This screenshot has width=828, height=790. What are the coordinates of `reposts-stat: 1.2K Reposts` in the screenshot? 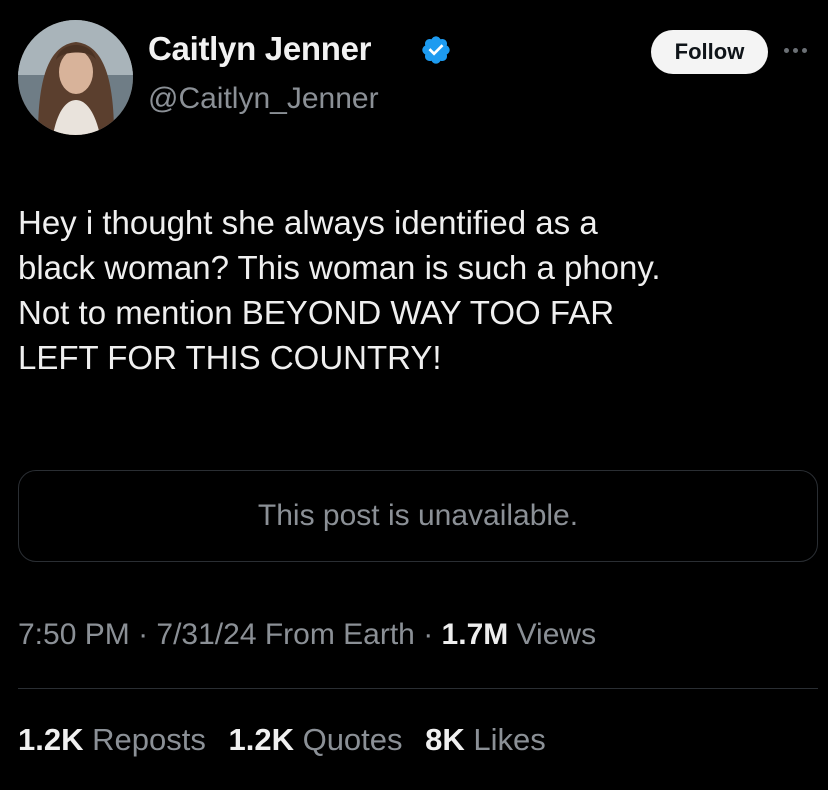 It's located at (112, 739).